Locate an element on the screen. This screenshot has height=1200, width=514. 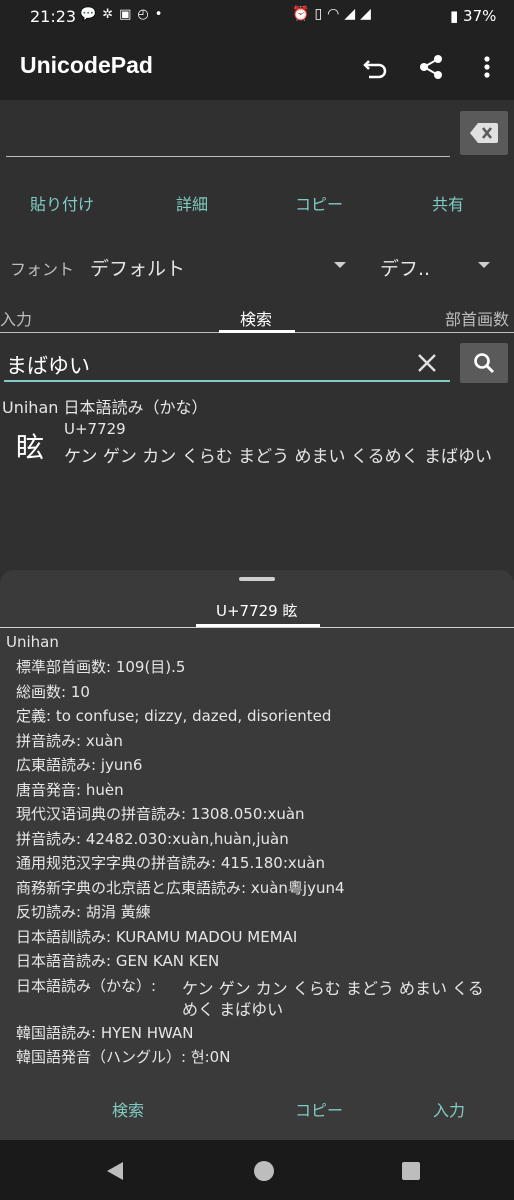
info-line: 現代汉语词典の拼音読み: 1308.050:xuàn is located at coordinates (160, 814).